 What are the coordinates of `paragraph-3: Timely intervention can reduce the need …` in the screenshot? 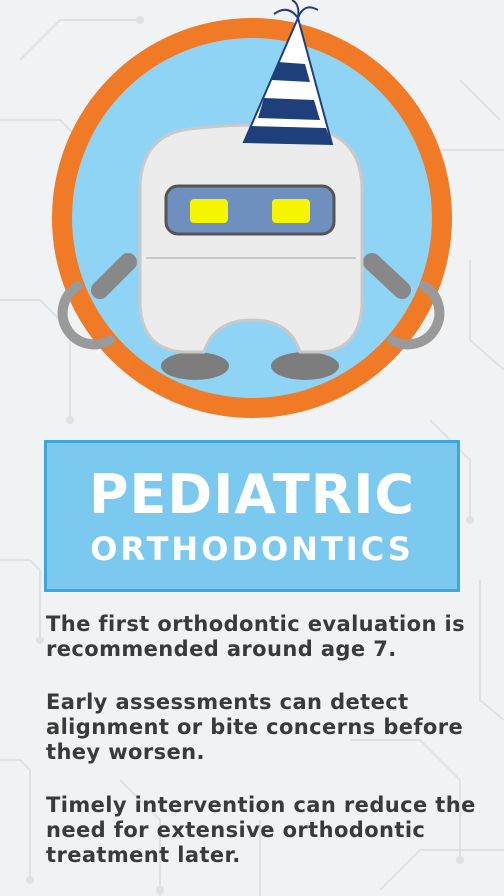 It's located at (261, 830).